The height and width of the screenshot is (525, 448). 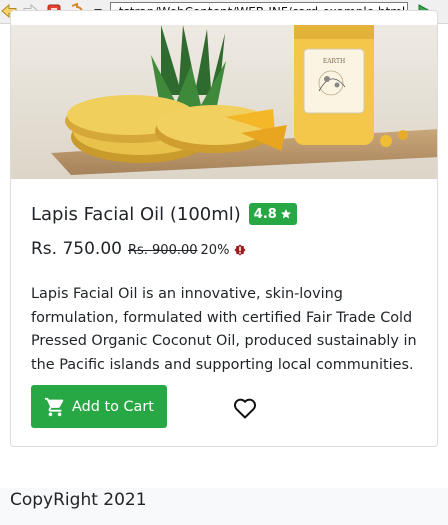 I want to click on star-icon, so click(x=285, y=214).